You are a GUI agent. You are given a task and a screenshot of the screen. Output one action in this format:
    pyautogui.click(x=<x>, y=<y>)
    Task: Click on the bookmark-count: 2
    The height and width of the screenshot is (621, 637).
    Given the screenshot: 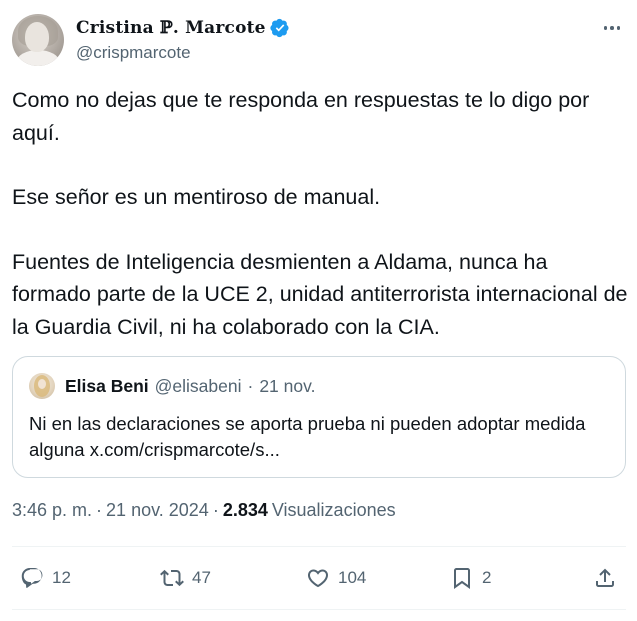 What is the action you would take?
    pyautogui.click(x=487, y=577)
    